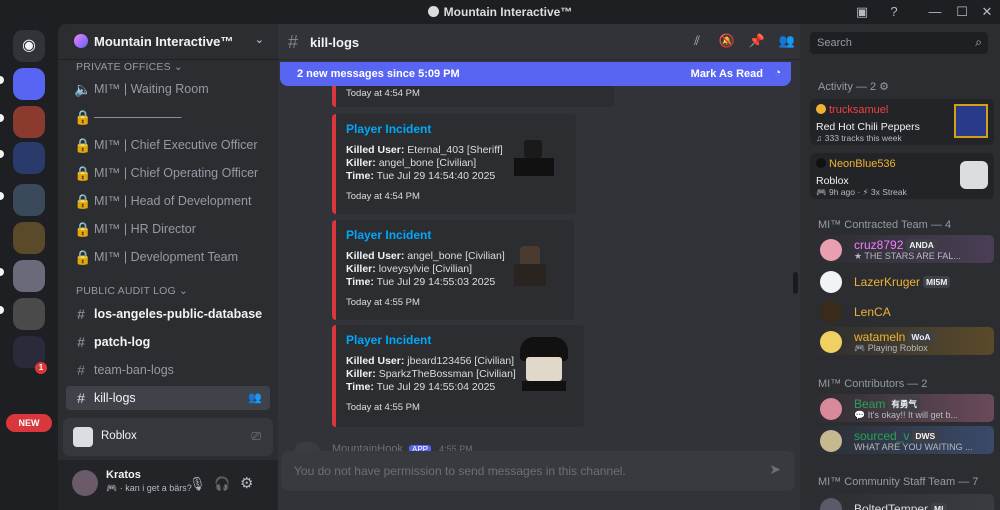 The image size is (1000, 510). What do you see at coordinates (168, 173) in the screenshot?
I see `channel-coo: 🔒 MI™ | Chief Operating Officer` at bounding box center [168, 173].